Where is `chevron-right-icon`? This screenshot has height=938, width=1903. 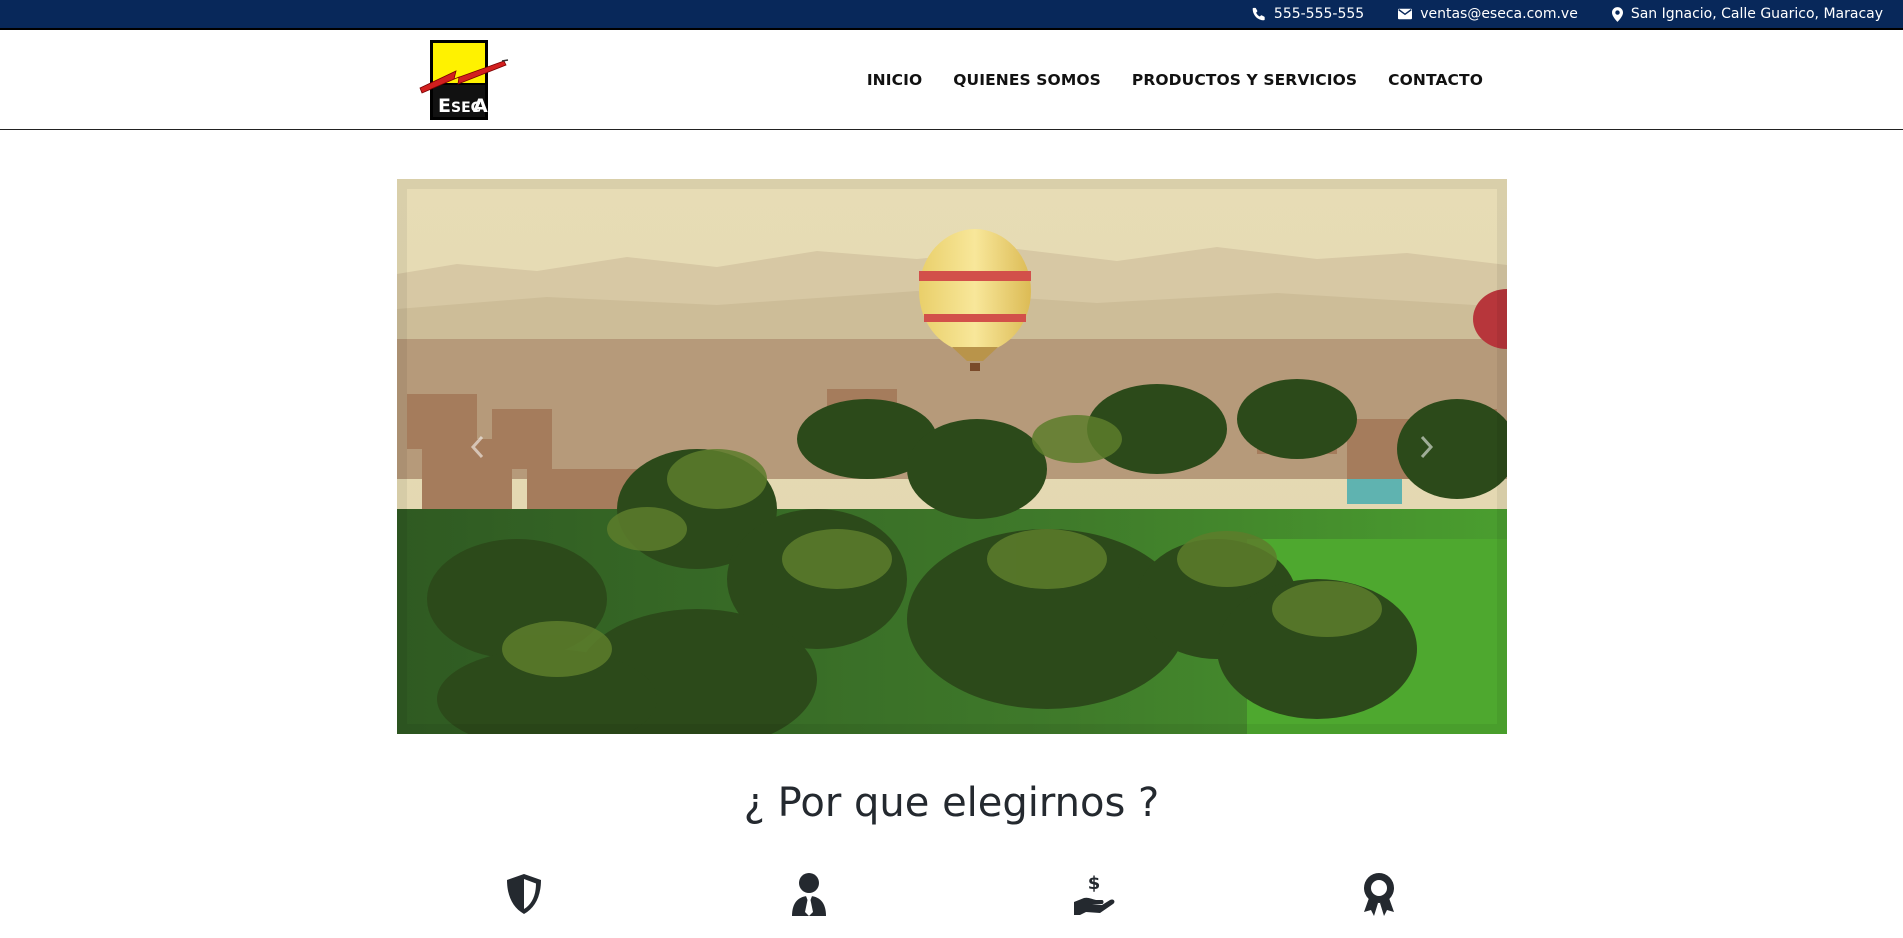
chevron-right-icon is located at coordinates (1427, 449).